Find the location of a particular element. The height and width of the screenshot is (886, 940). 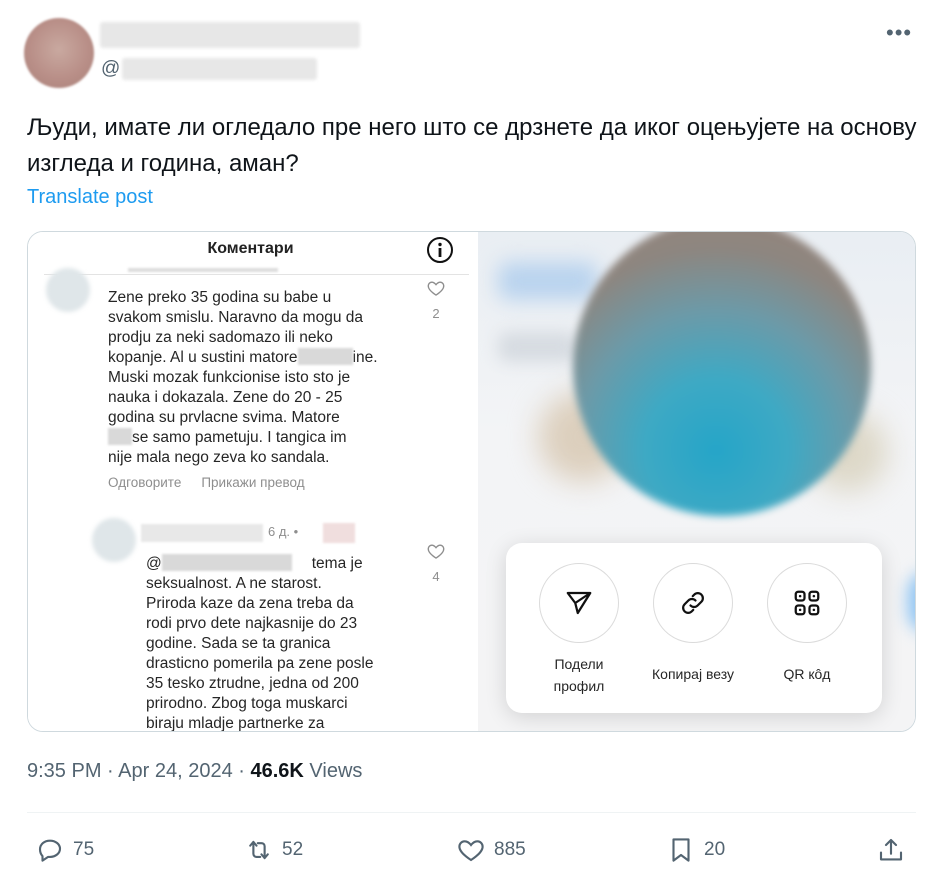

mention-prefix: @ is located at coordinates (154, 563).